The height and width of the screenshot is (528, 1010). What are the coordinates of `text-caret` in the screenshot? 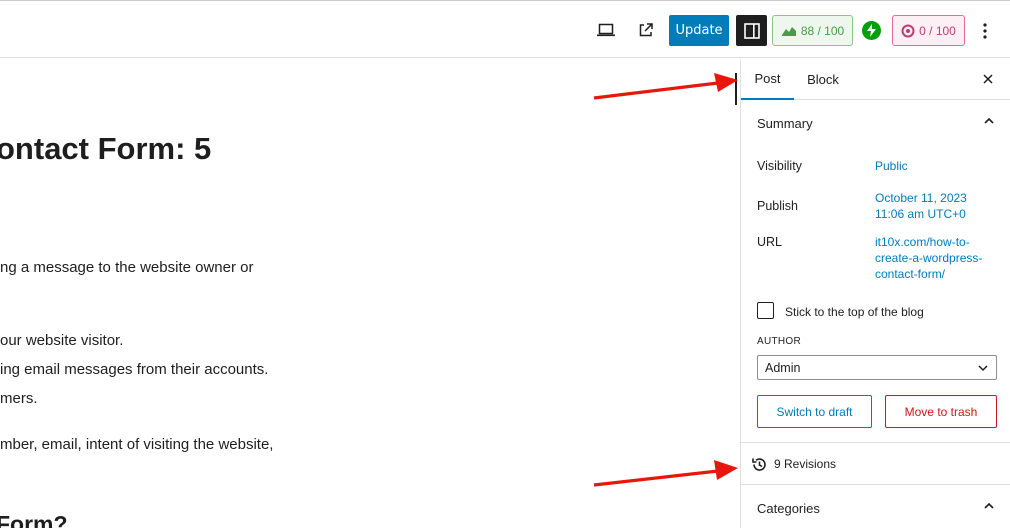 It's located at (736, 89).